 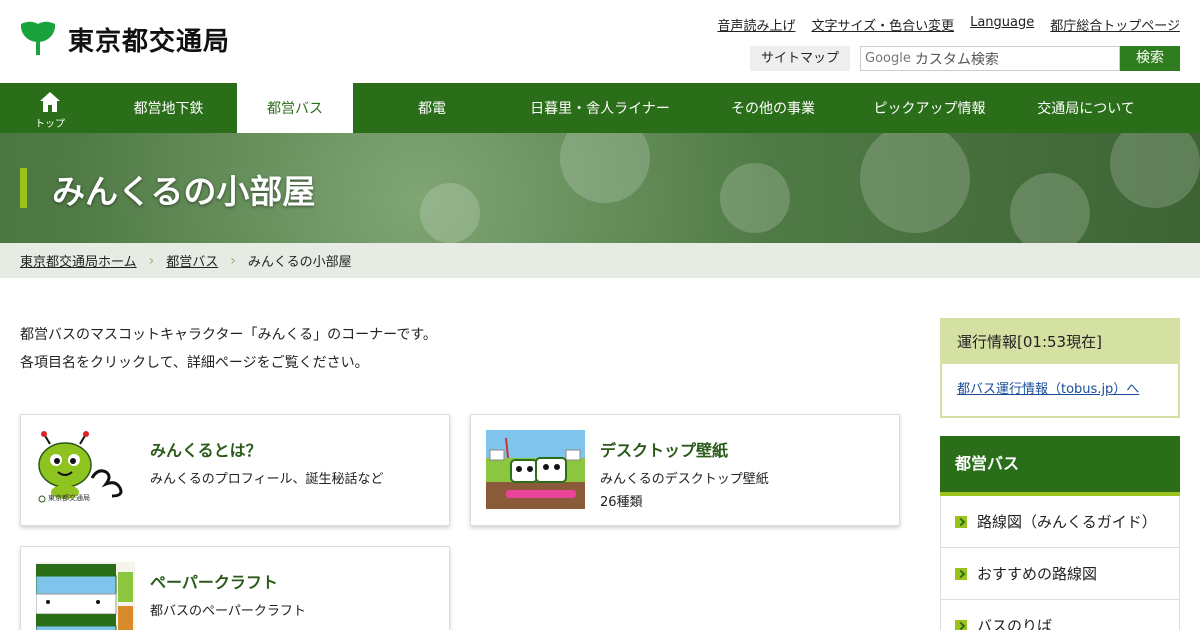 I want to click on intro-line: 各項目名をクリックして、詳細ページをご覧ください。, so click(x=194, y=363).